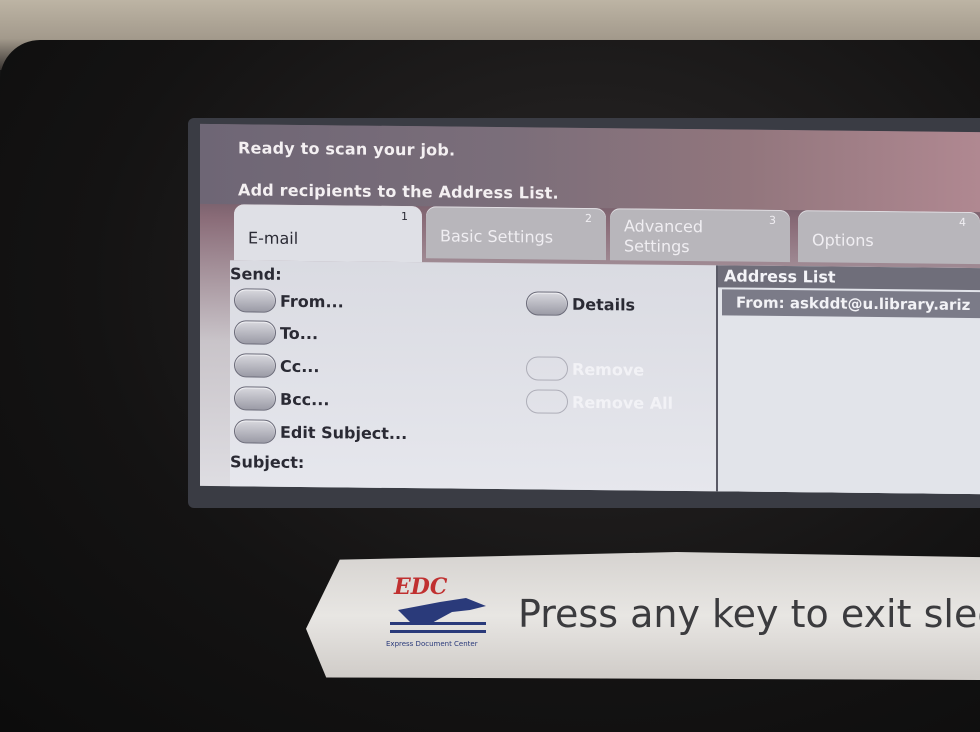  I want to click on bcc-pill-icon, so click(255, 398).